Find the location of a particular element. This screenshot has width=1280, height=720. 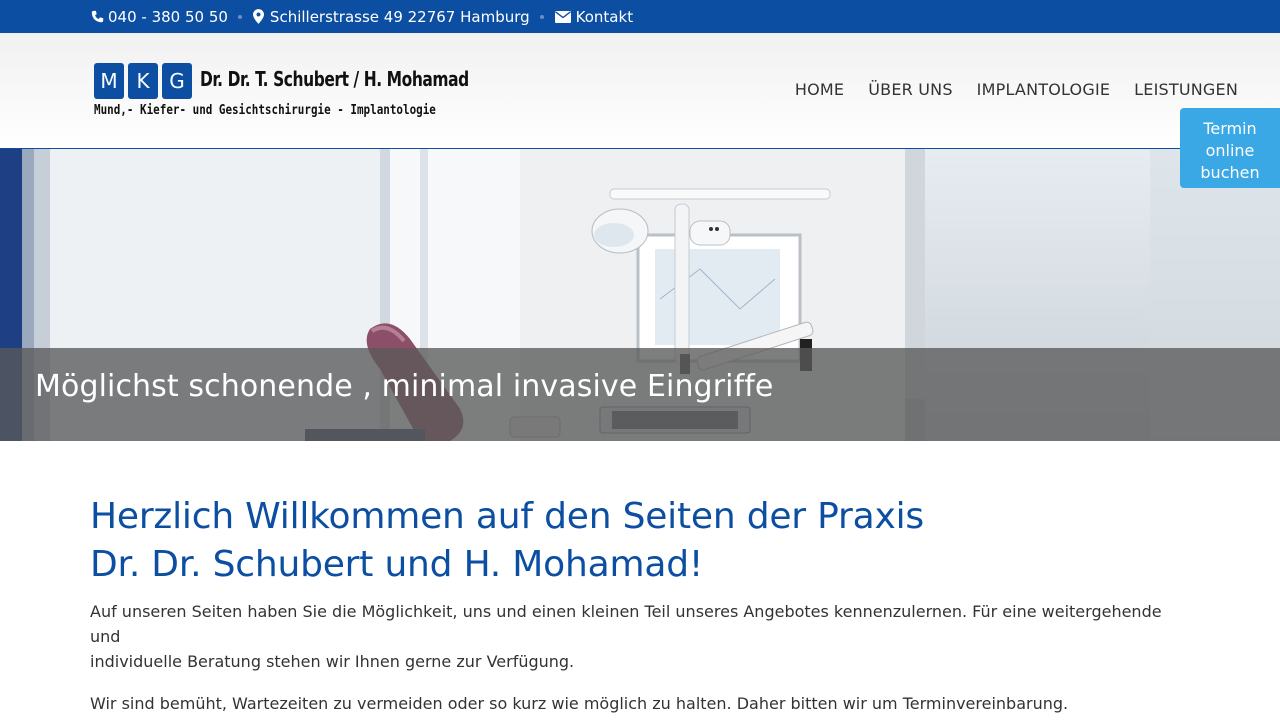

book-appointment-line2: buchen is located at coordinates (1230, 172).